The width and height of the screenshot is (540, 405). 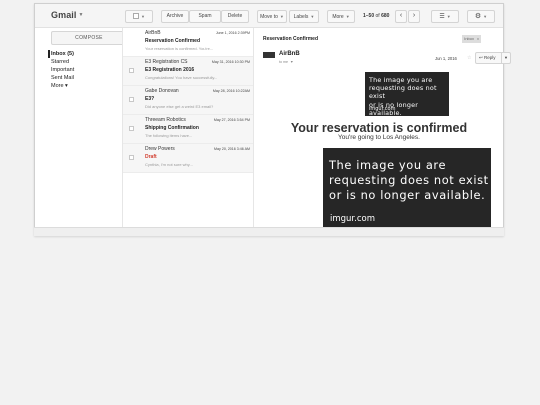 What do you see at coordinates (59, 86) in the screenshot?
I see `sidebar-item-label: More ▾` at bounding box center [59, 86].